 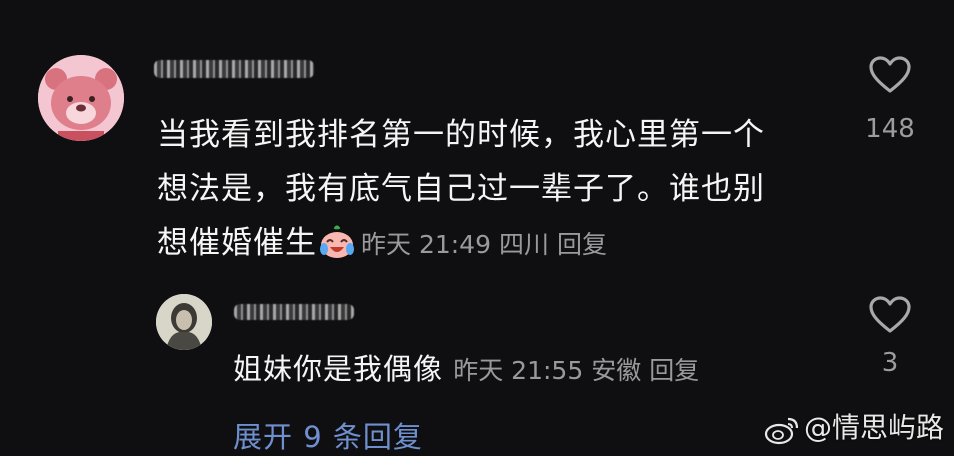 I want to click on crying-laughing-emoji-icon, so click(x=337, y=240).